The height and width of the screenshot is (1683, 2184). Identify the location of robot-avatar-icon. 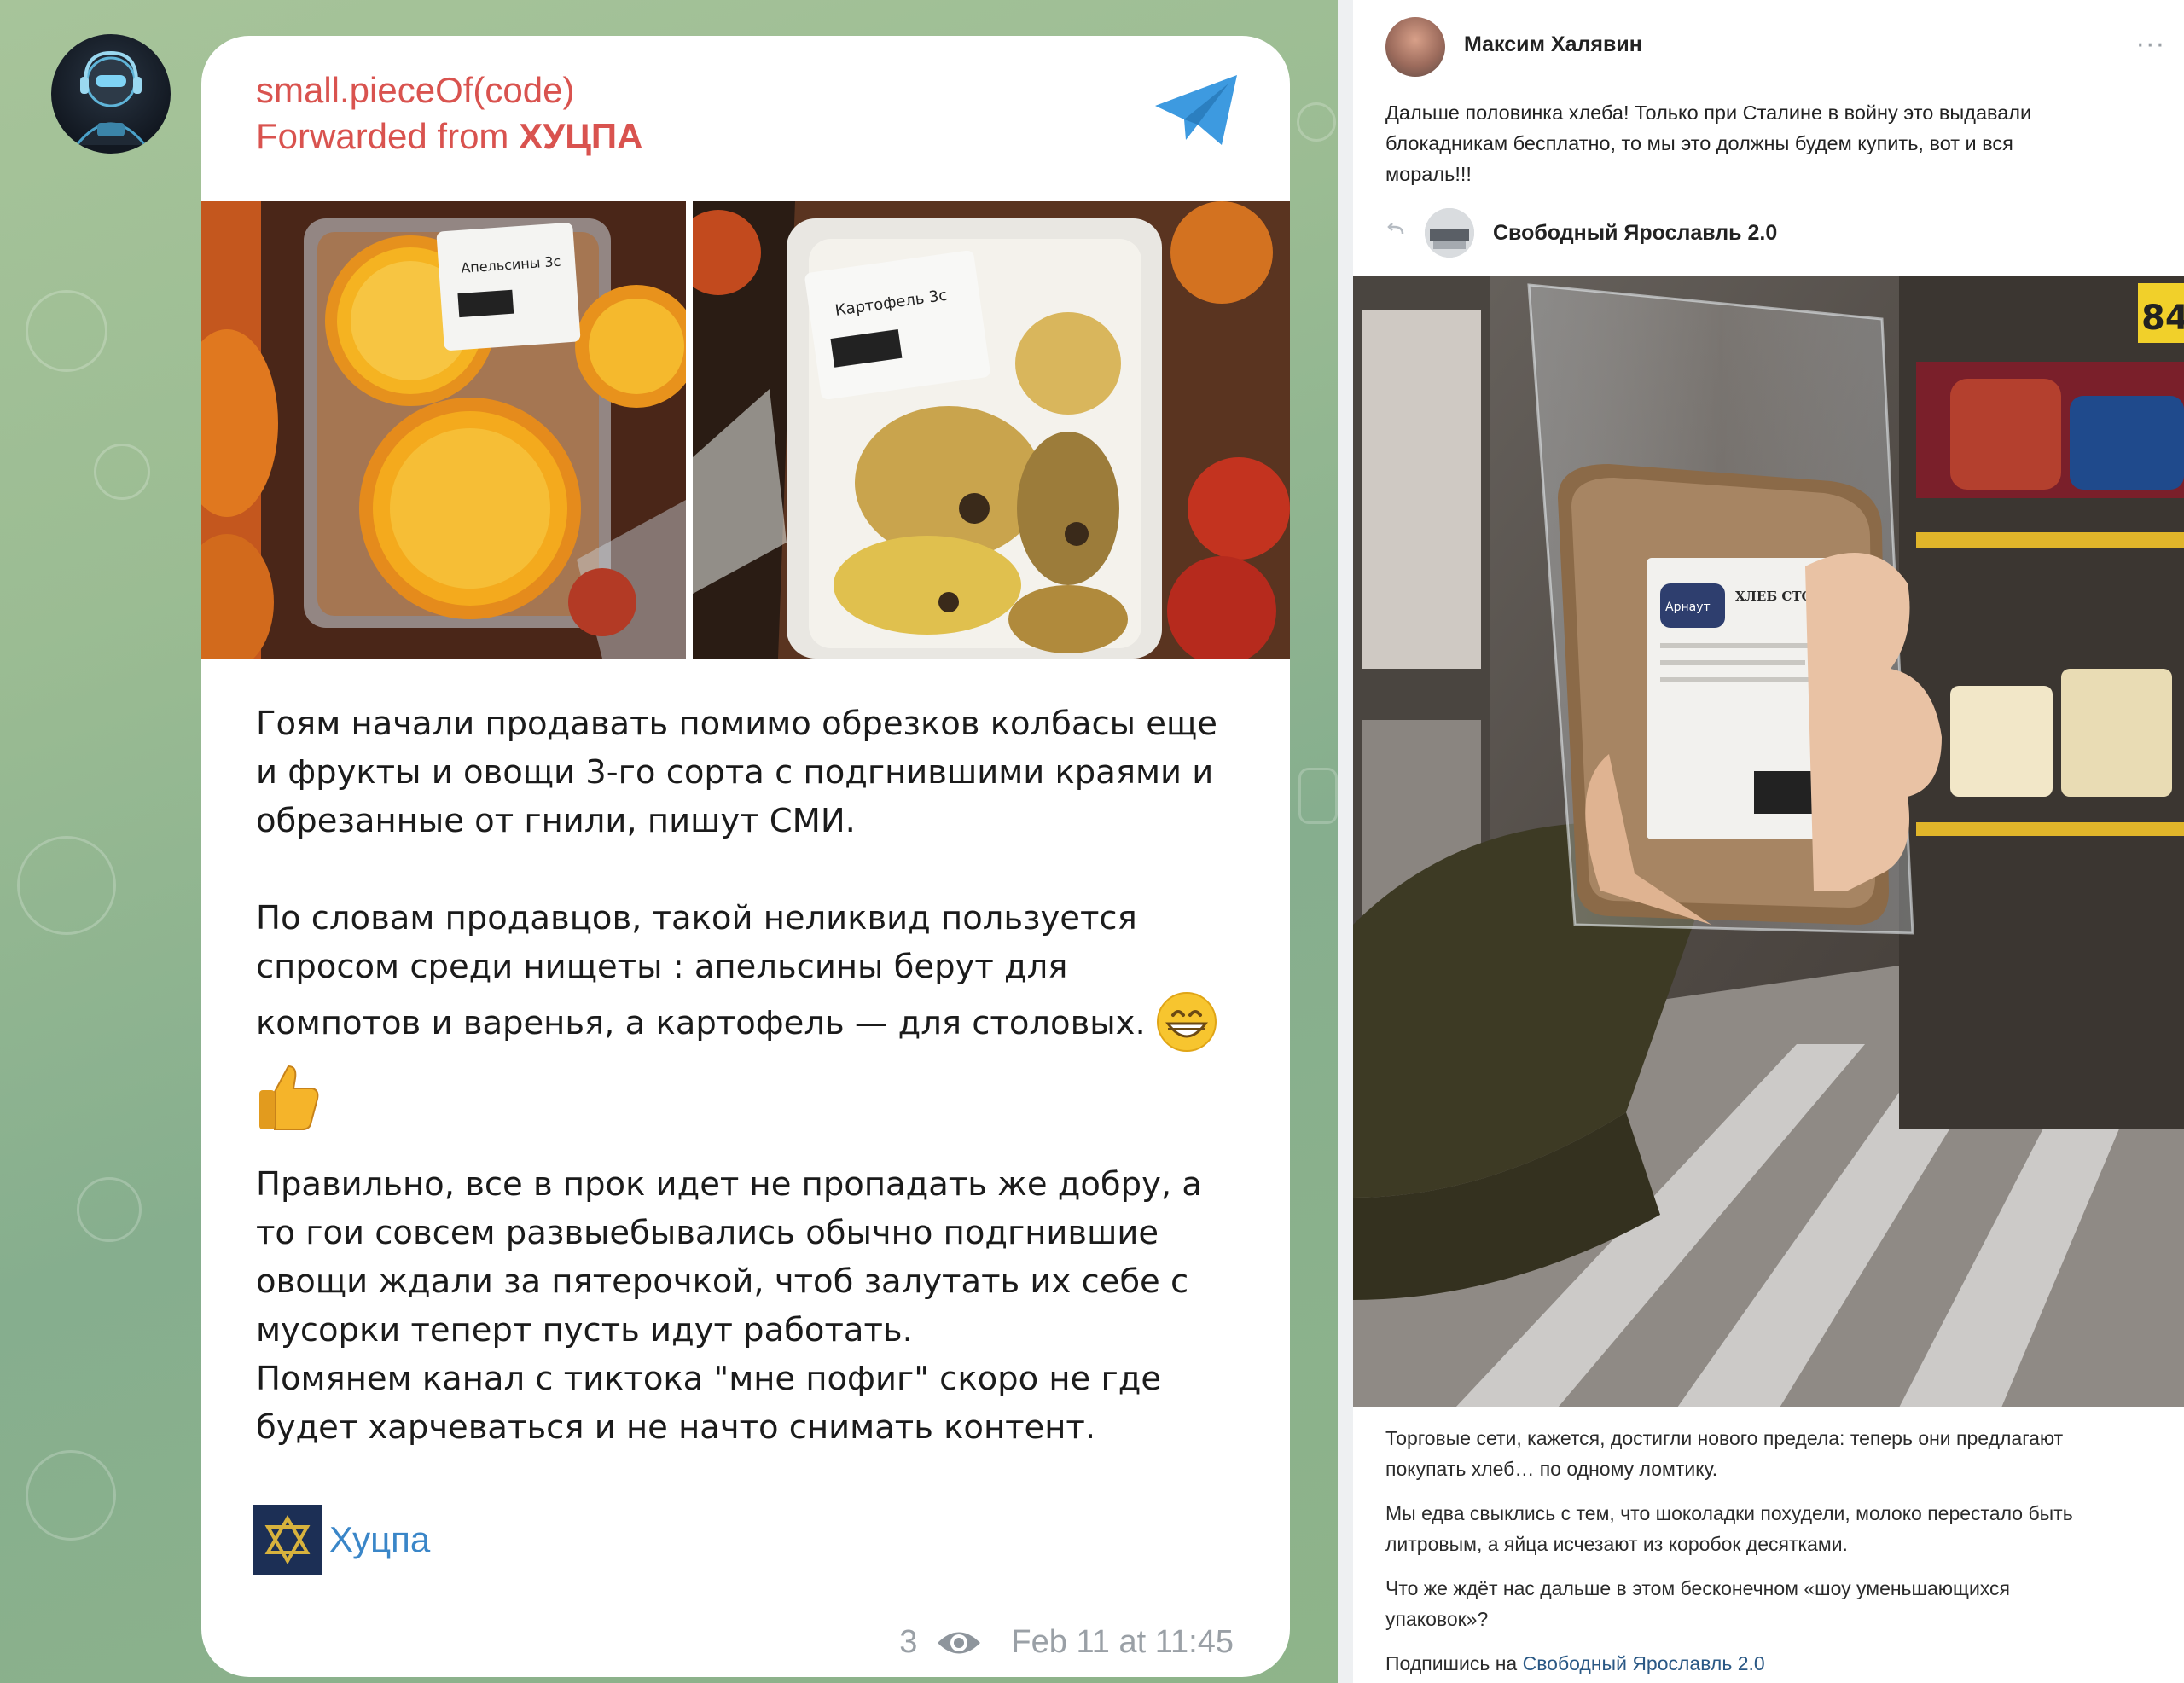
(111, 98).